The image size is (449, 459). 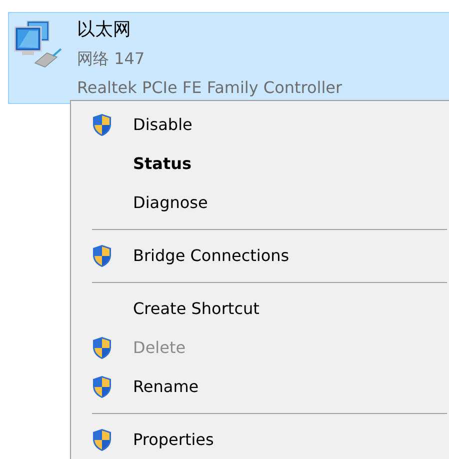 I want to click on network-name: 网络 147, so click(x=111, y=59).